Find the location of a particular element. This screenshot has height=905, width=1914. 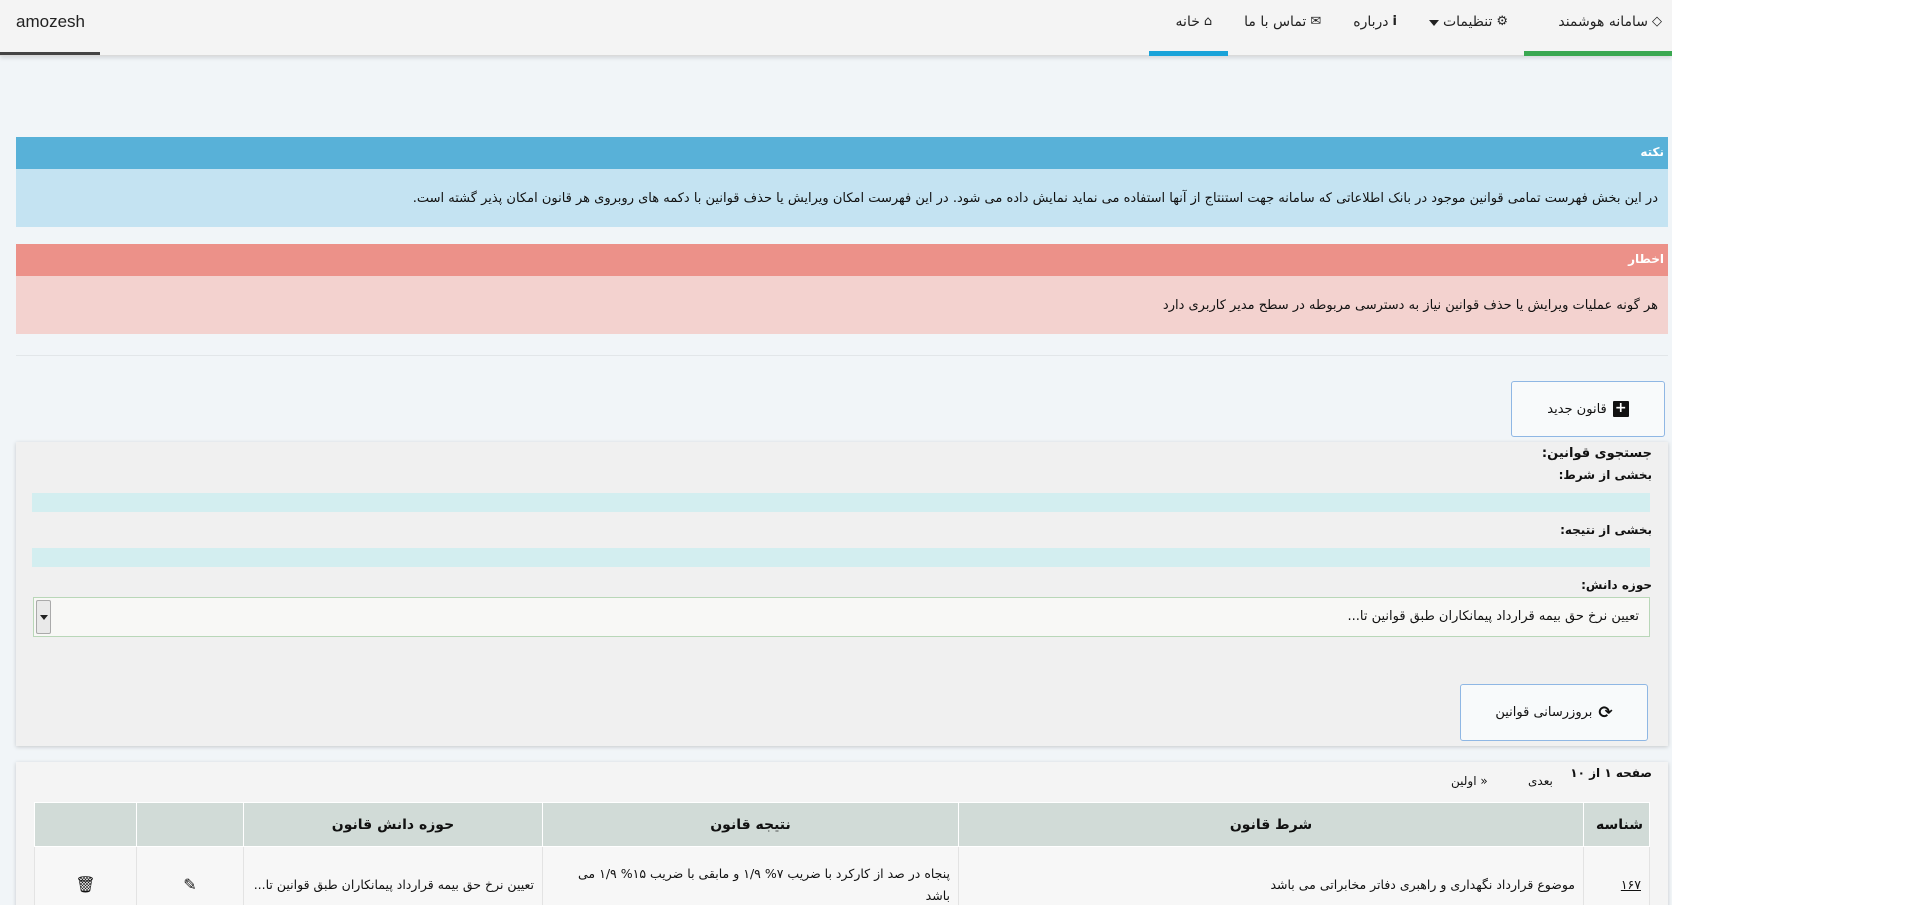

domain-label: حوزه دانش: is located at coordinates (1616, 585).